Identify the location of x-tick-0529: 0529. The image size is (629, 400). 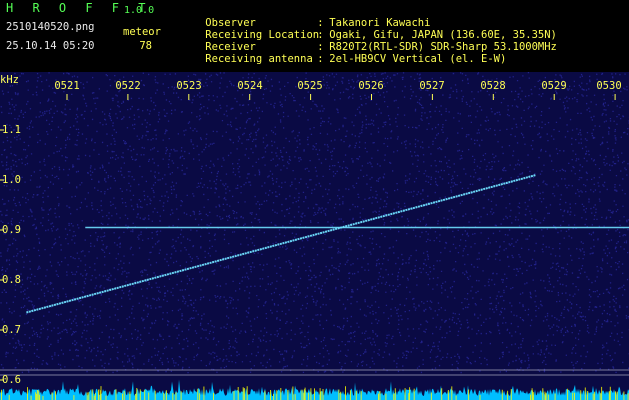
(554, 86).